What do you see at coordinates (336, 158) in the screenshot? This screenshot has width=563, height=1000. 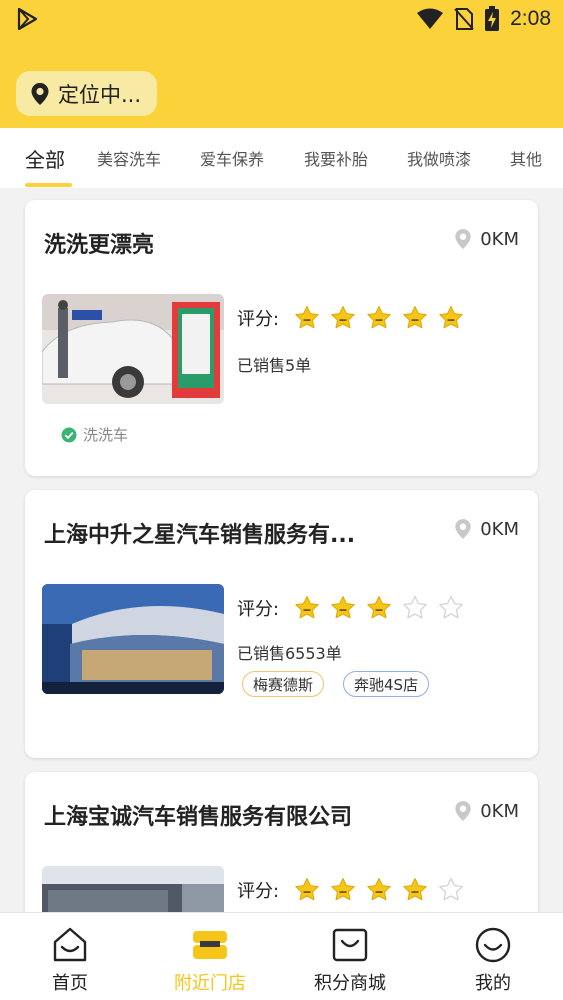 I see `tab-tire-repair: 我要补胎` at bounding box center [336, 158].